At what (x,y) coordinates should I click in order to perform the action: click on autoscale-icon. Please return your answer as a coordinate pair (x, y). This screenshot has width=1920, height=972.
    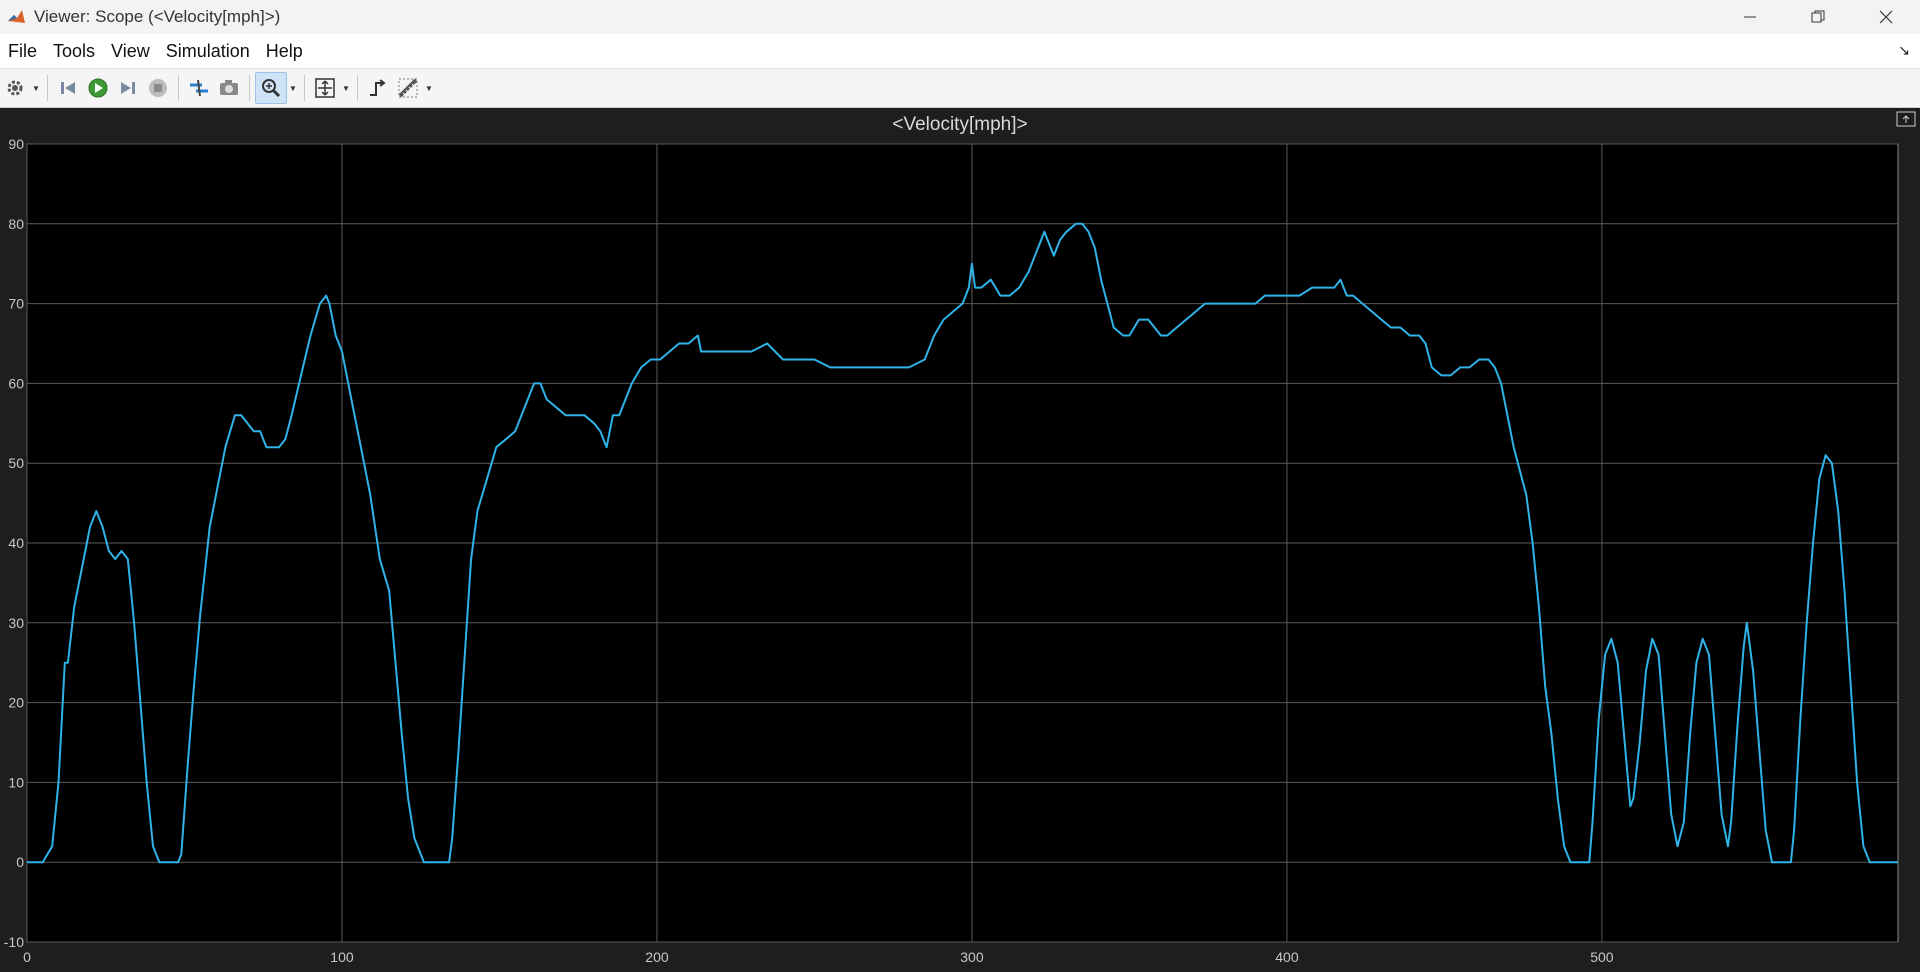
    Looking at the image, I should click on (325, 88).